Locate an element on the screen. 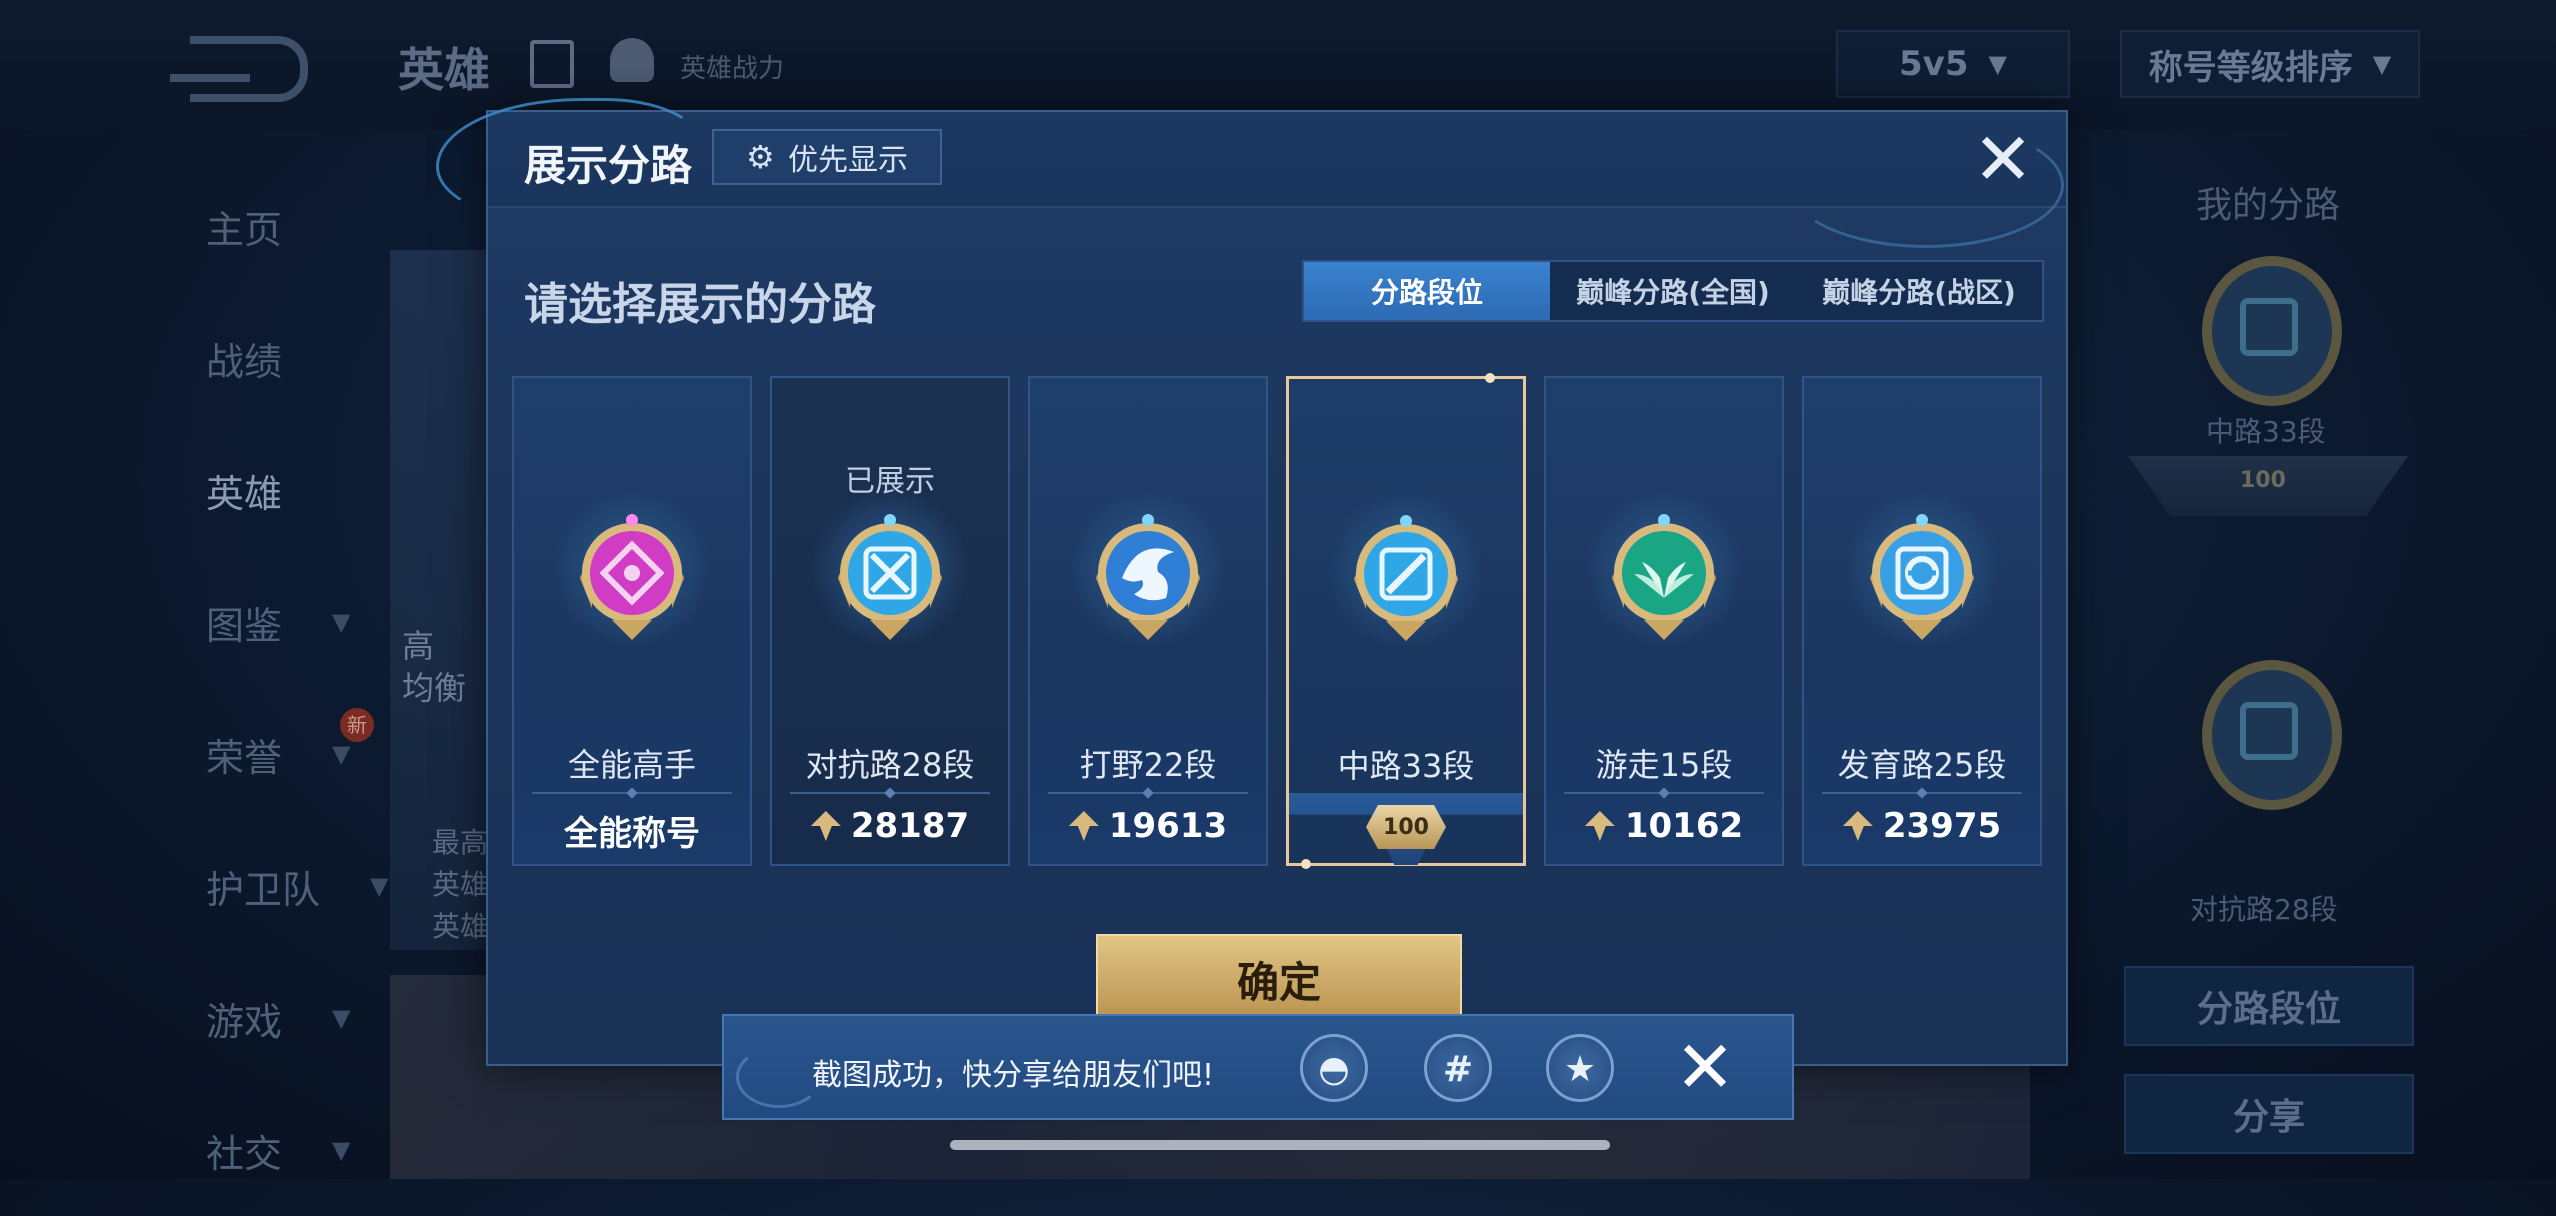 The height and width of the screenshot is (1216, 2556). lane-card-all-rounder: 全能高手 全能称号 is located at coordinates (632, 621).